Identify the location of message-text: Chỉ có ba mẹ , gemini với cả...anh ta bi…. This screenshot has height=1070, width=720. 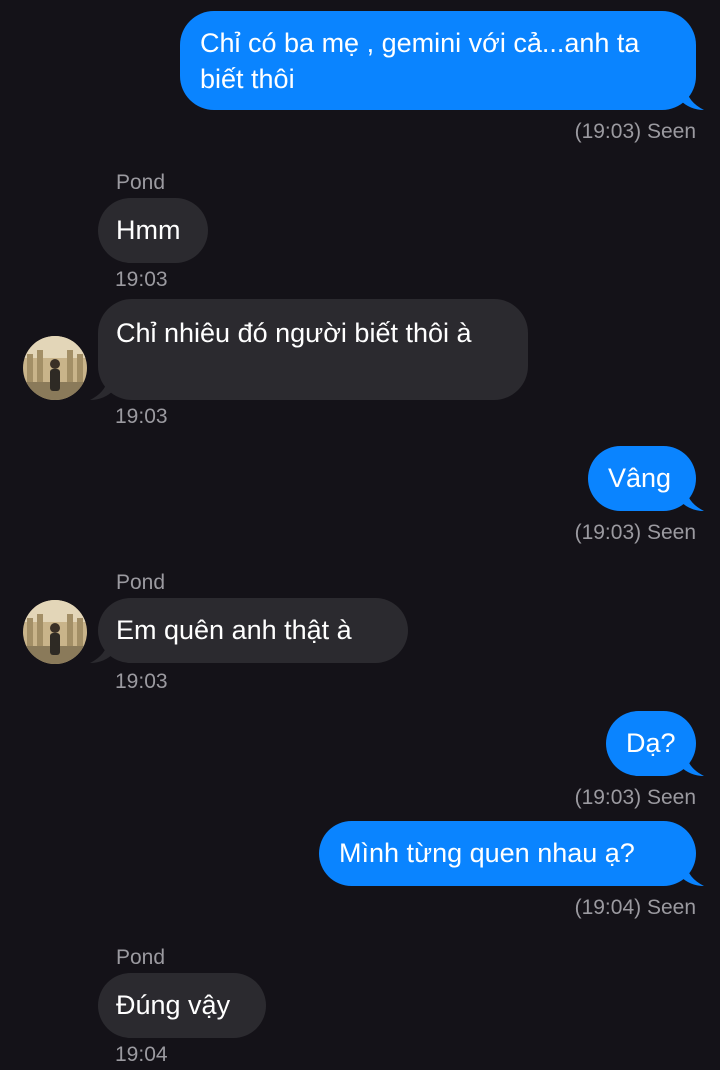
(420, 61).